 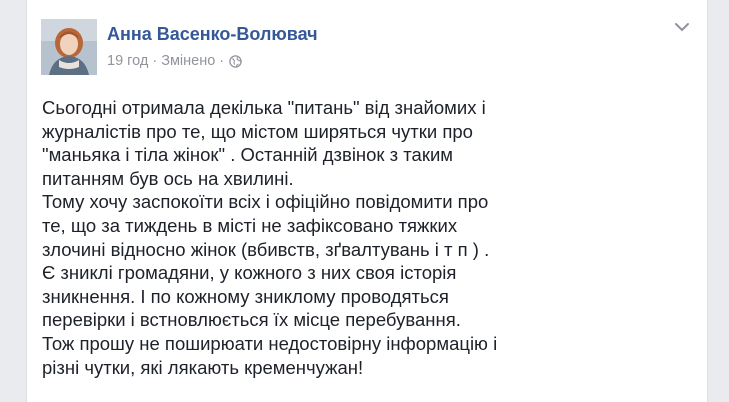 What do you see at coordinates (718, 201) in the screenshot?
I see `page-gutter` at bounding box center [718, 201].